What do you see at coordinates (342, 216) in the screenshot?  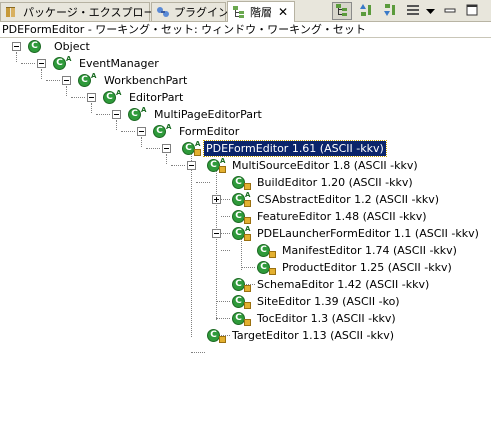 I see `tree-node-label: FeatureEditor 1.48 (ASCII -kkv)` at bounding box center [342, 216].